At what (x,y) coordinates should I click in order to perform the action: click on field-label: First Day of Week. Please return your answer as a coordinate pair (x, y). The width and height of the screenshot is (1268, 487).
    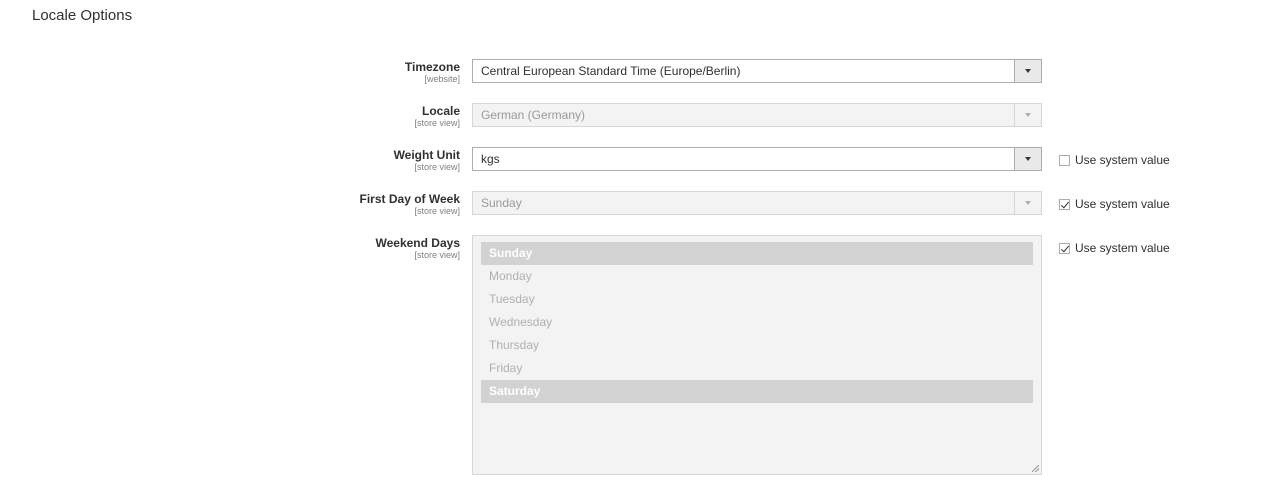
    Looking at the image, I should click on (409, 199).